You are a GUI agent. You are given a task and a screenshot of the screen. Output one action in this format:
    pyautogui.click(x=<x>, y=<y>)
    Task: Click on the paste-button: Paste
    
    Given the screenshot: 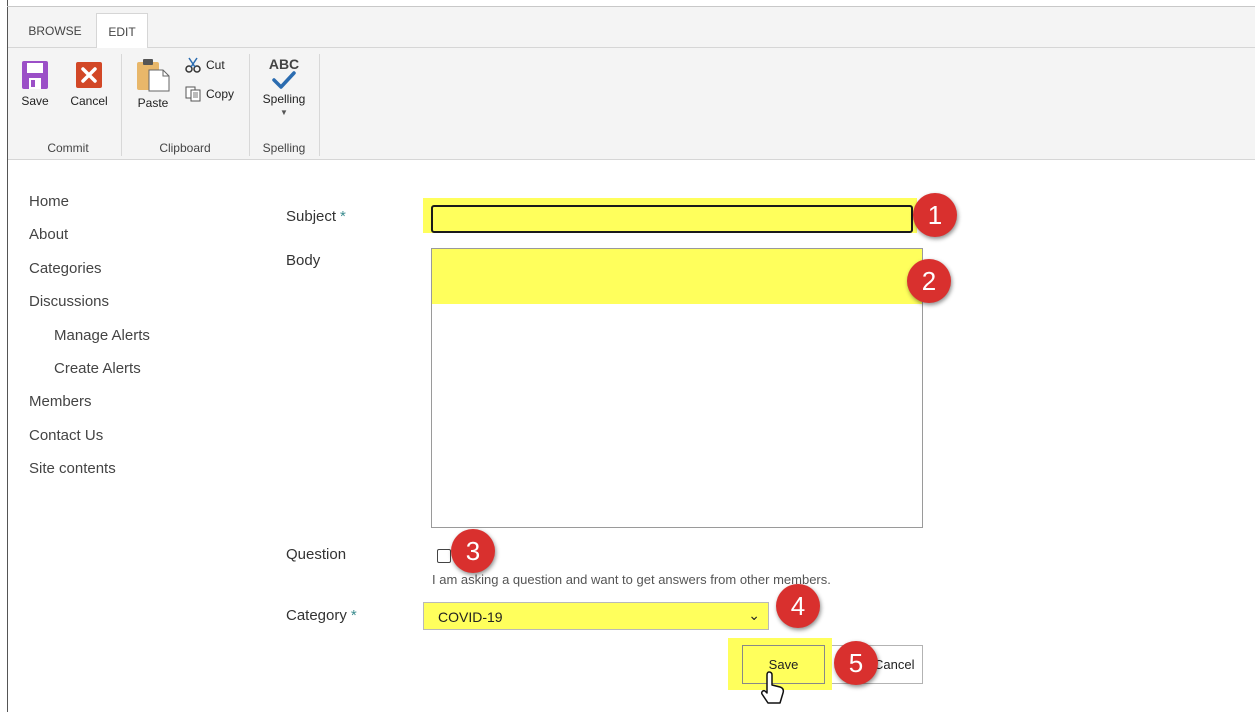 What is the action you would take?
    pyautogui.click(x=153, y=83)
    